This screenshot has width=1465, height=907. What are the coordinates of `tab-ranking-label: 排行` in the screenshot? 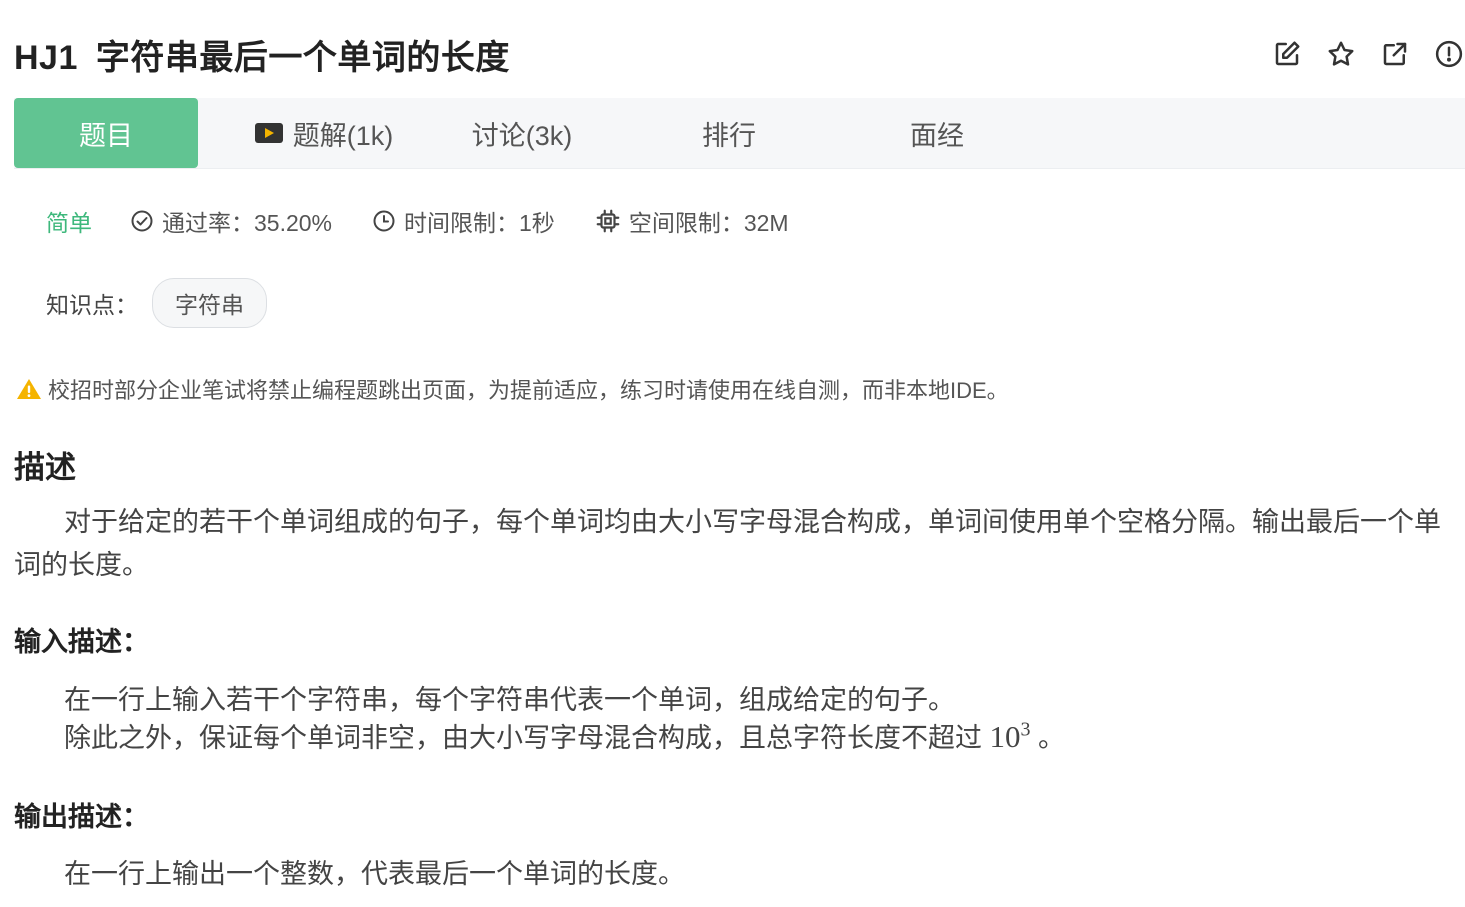 It's located at (729, 135).